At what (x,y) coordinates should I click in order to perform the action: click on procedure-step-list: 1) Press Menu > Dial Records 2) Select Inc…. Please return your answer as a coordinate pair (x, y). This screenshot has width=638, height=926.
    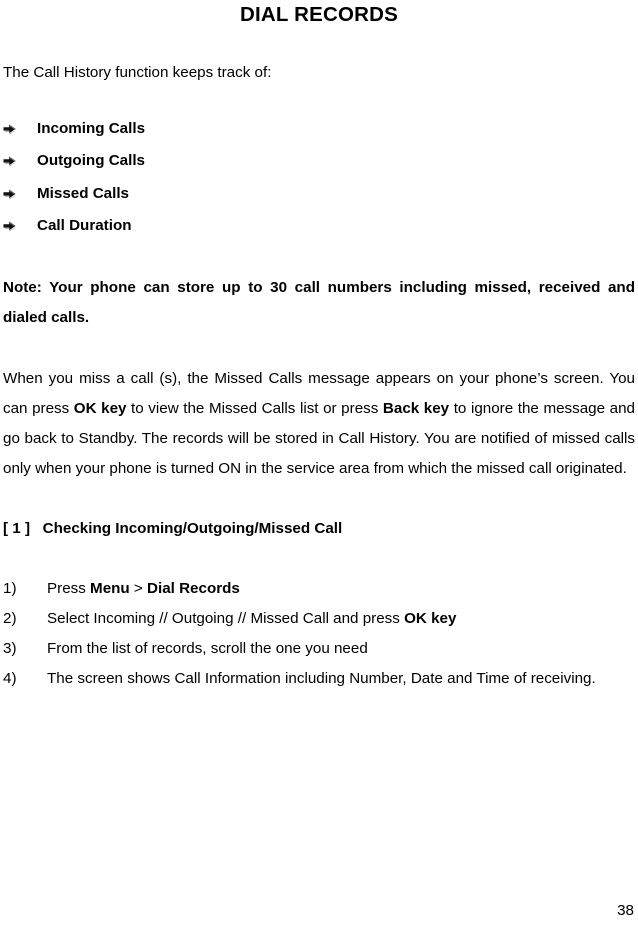
    Looking at the image, I should click on (319, 634).